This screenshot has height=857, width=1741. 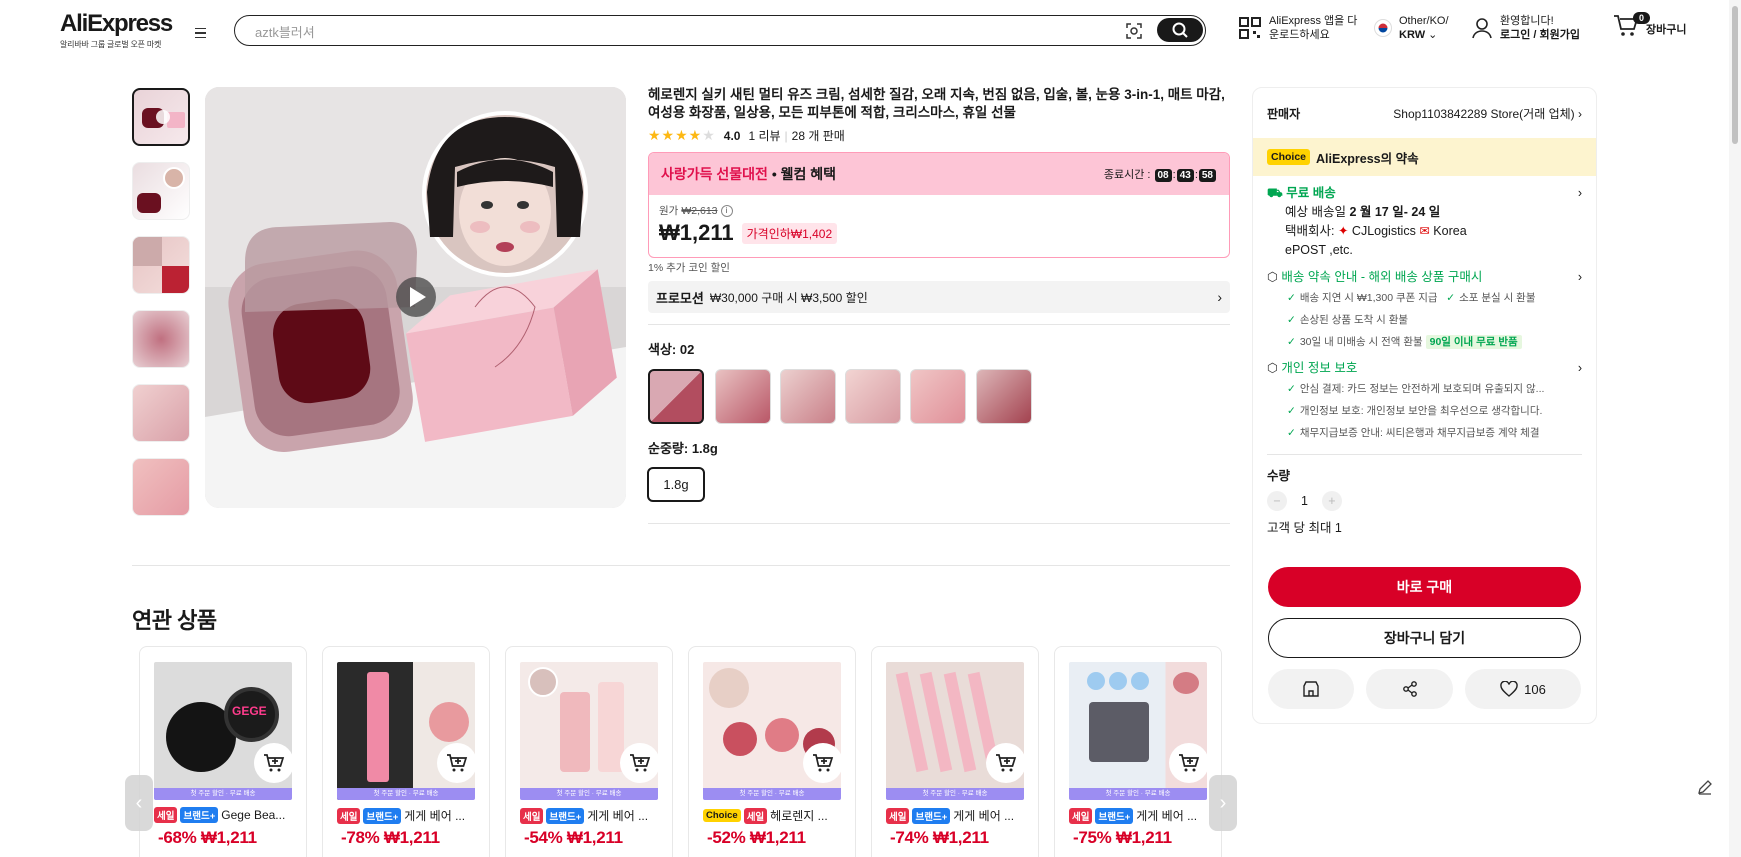 I want to click on timer-minutes: 43, so click(x=1185, y=175).